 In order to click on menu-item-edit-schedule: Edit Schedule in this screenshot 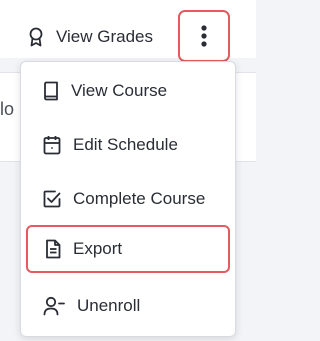, I will do `click(128, 145)`.